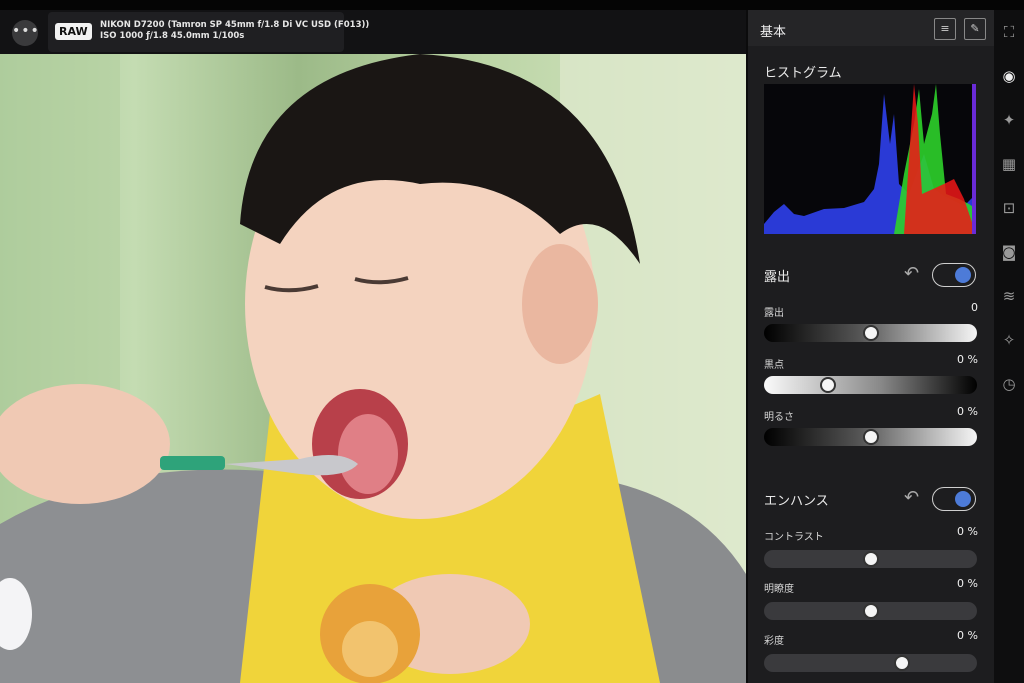 The width and height of the screenshot is (1024, 683). What do you see at coordinates (967, 411) in the screenshot?
I see `slider-value-brightness: 0 %` at bounding box center [967, 411].